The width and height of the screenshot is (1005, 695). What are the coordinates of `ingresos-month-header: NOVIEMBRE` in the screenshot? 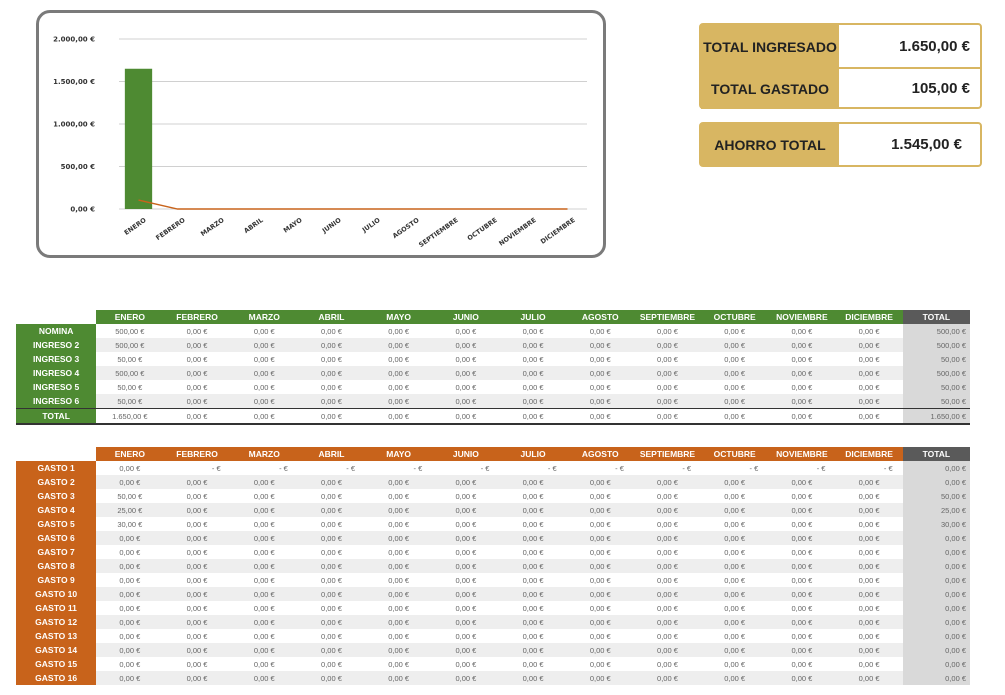 It's located at (802, 317).